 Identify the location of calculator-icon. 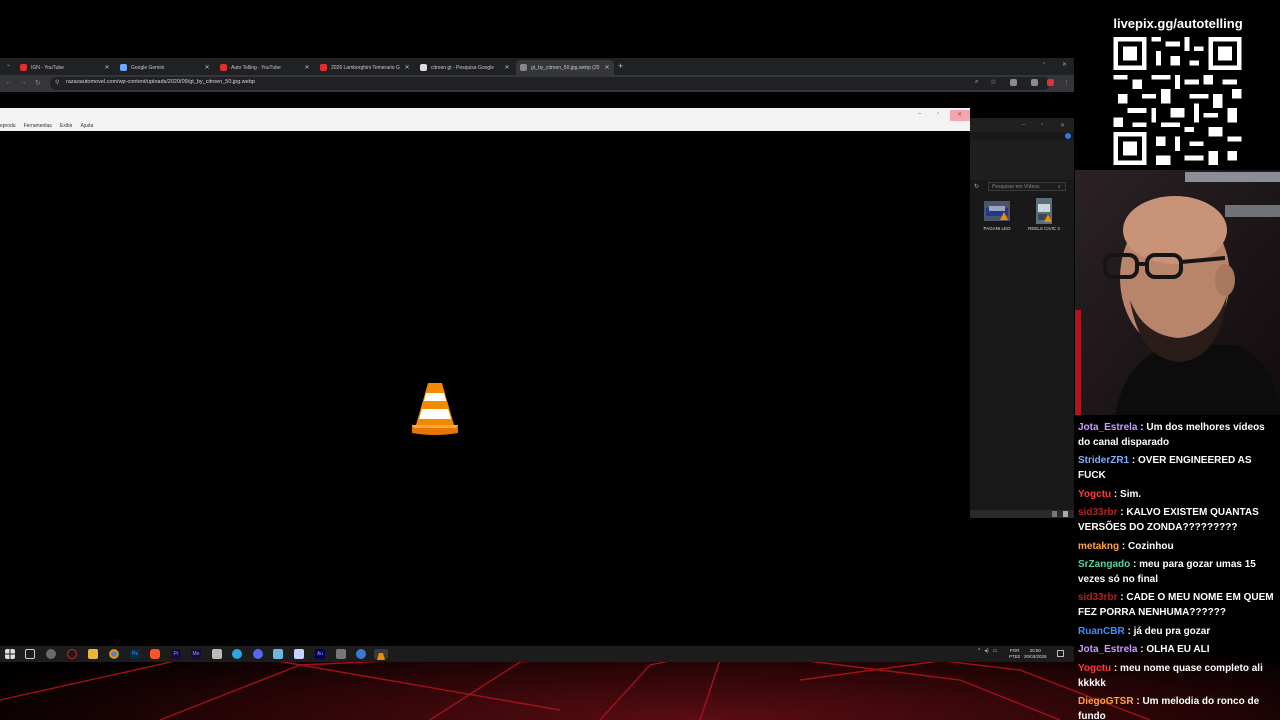
(217, 654).